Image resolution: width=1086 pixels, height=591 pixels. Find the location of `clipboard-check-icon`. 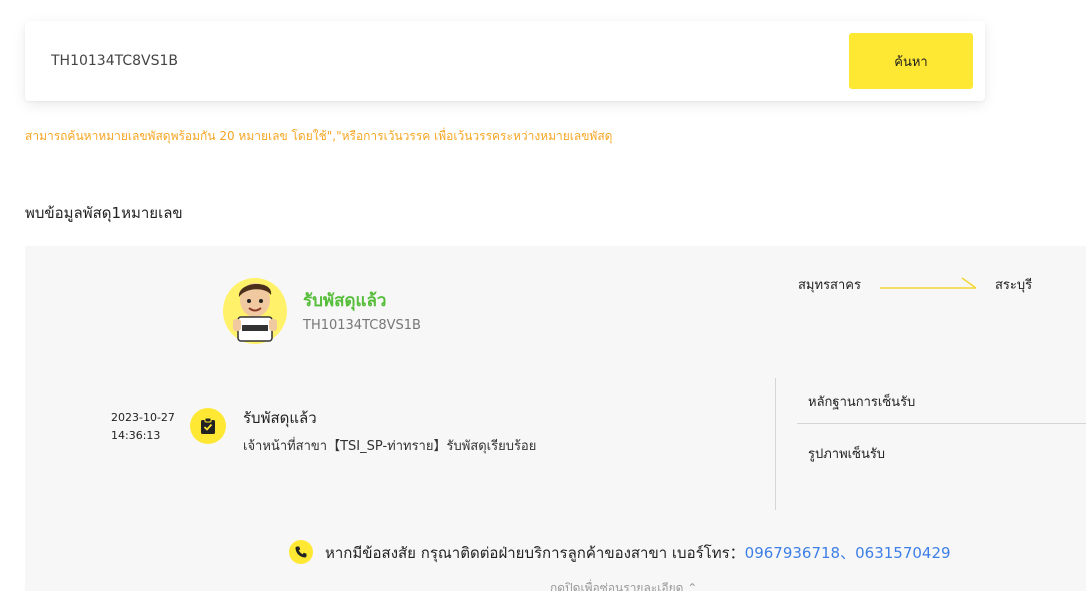

clipboard-check-icon is located at coordinates (208, 426).